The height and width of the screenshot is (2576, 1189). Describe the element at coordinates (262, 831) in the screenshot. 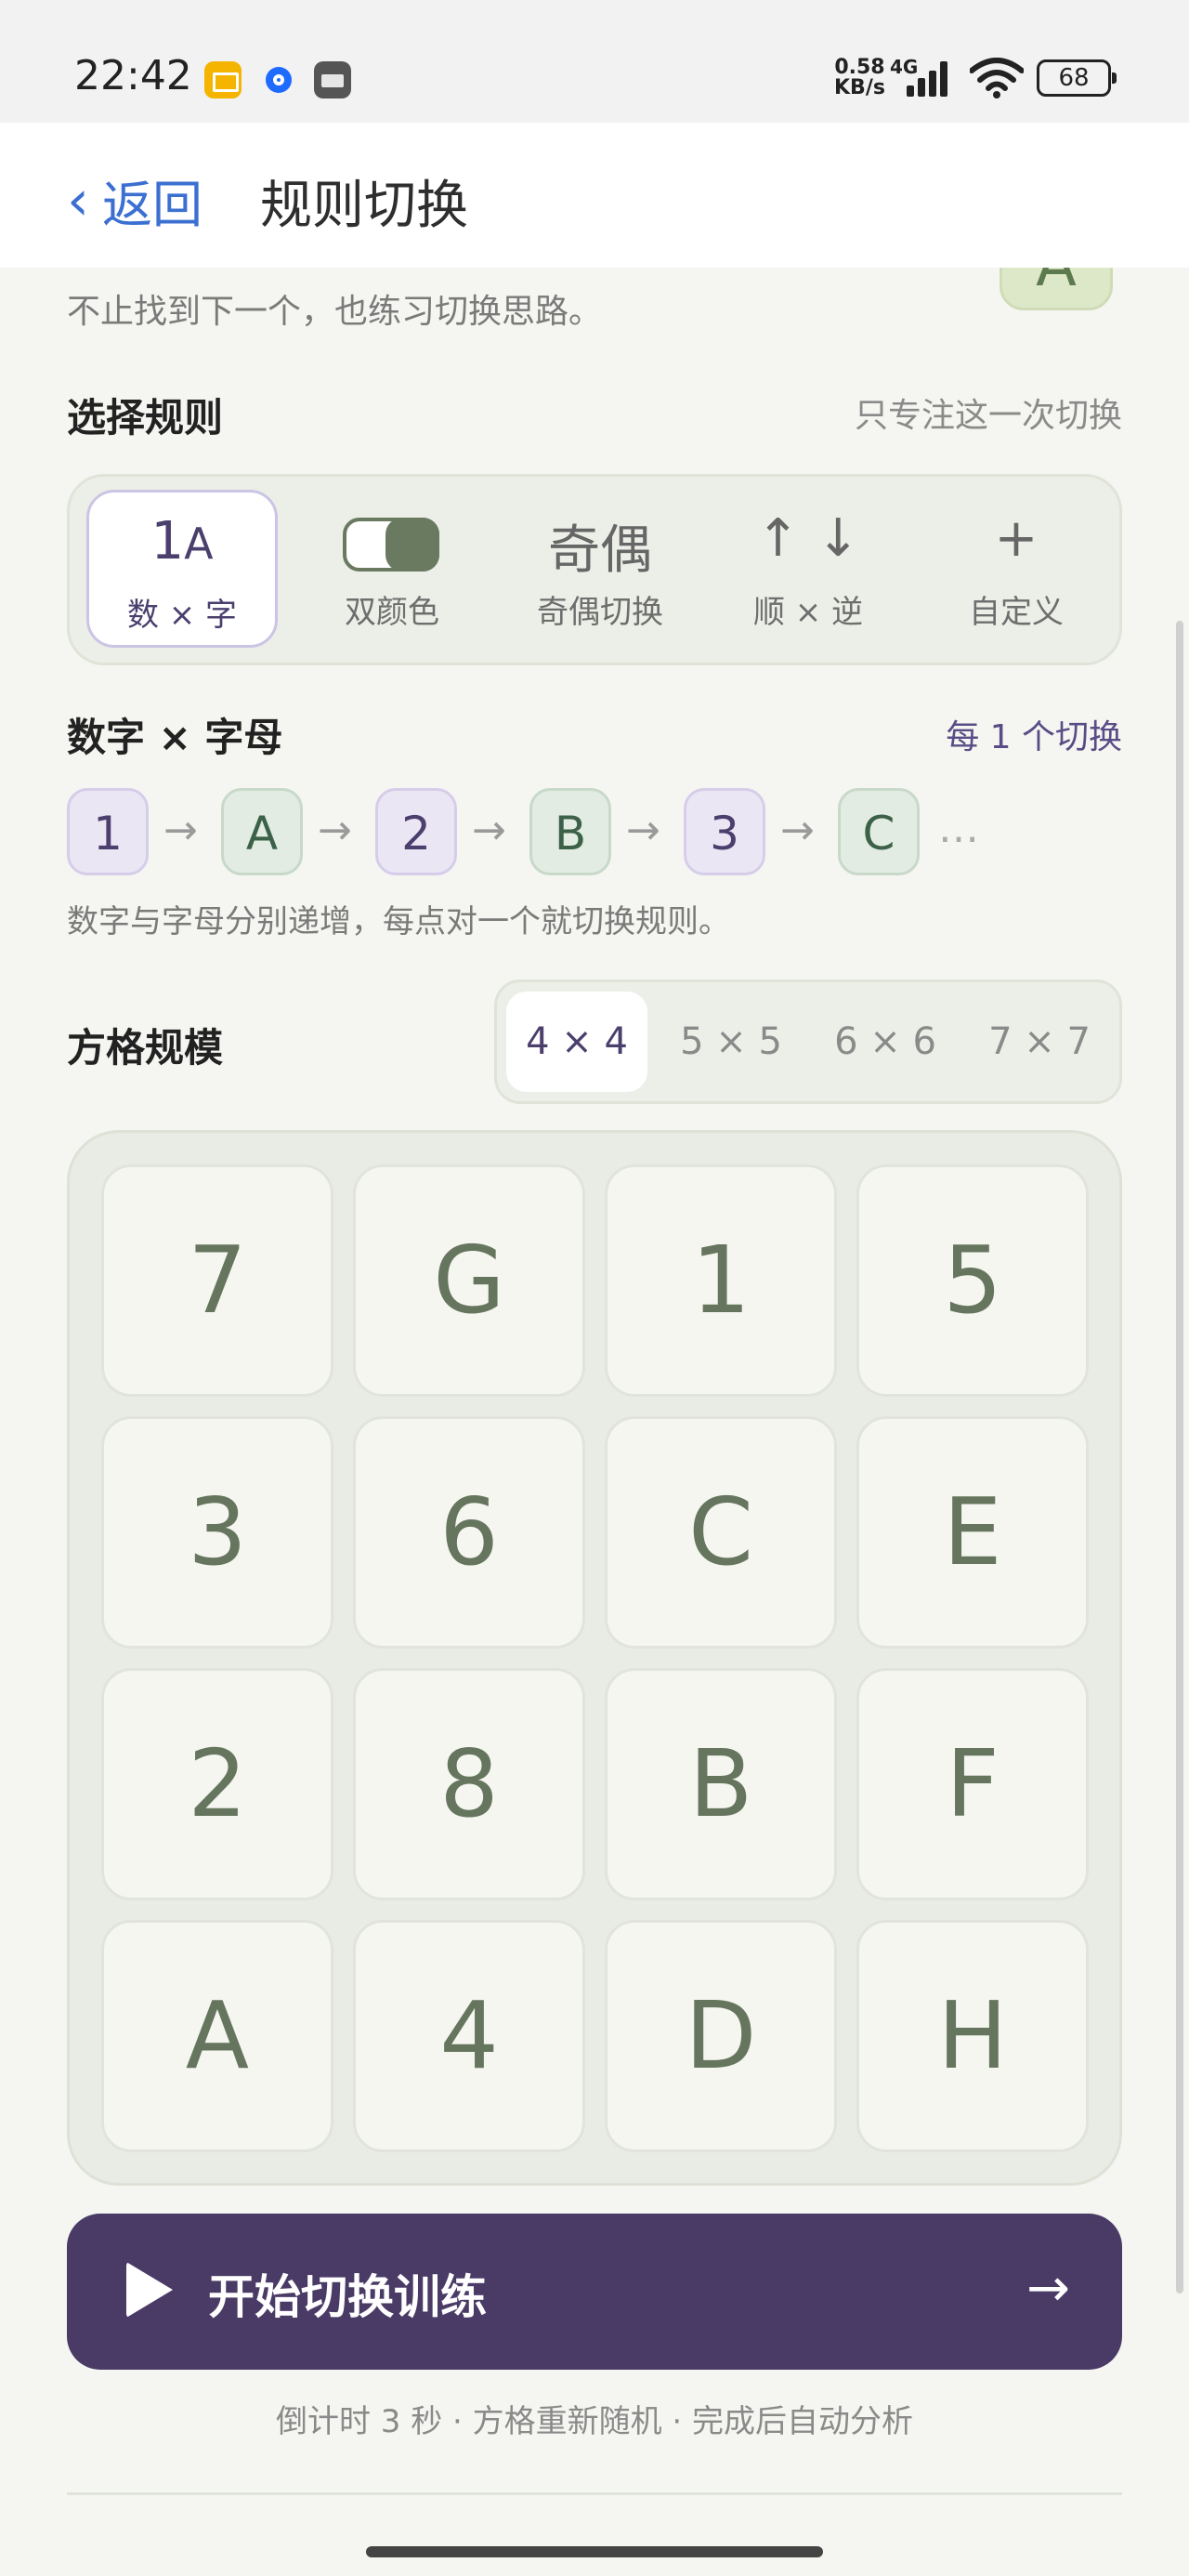

I see `sequence-chip: A` at that location.